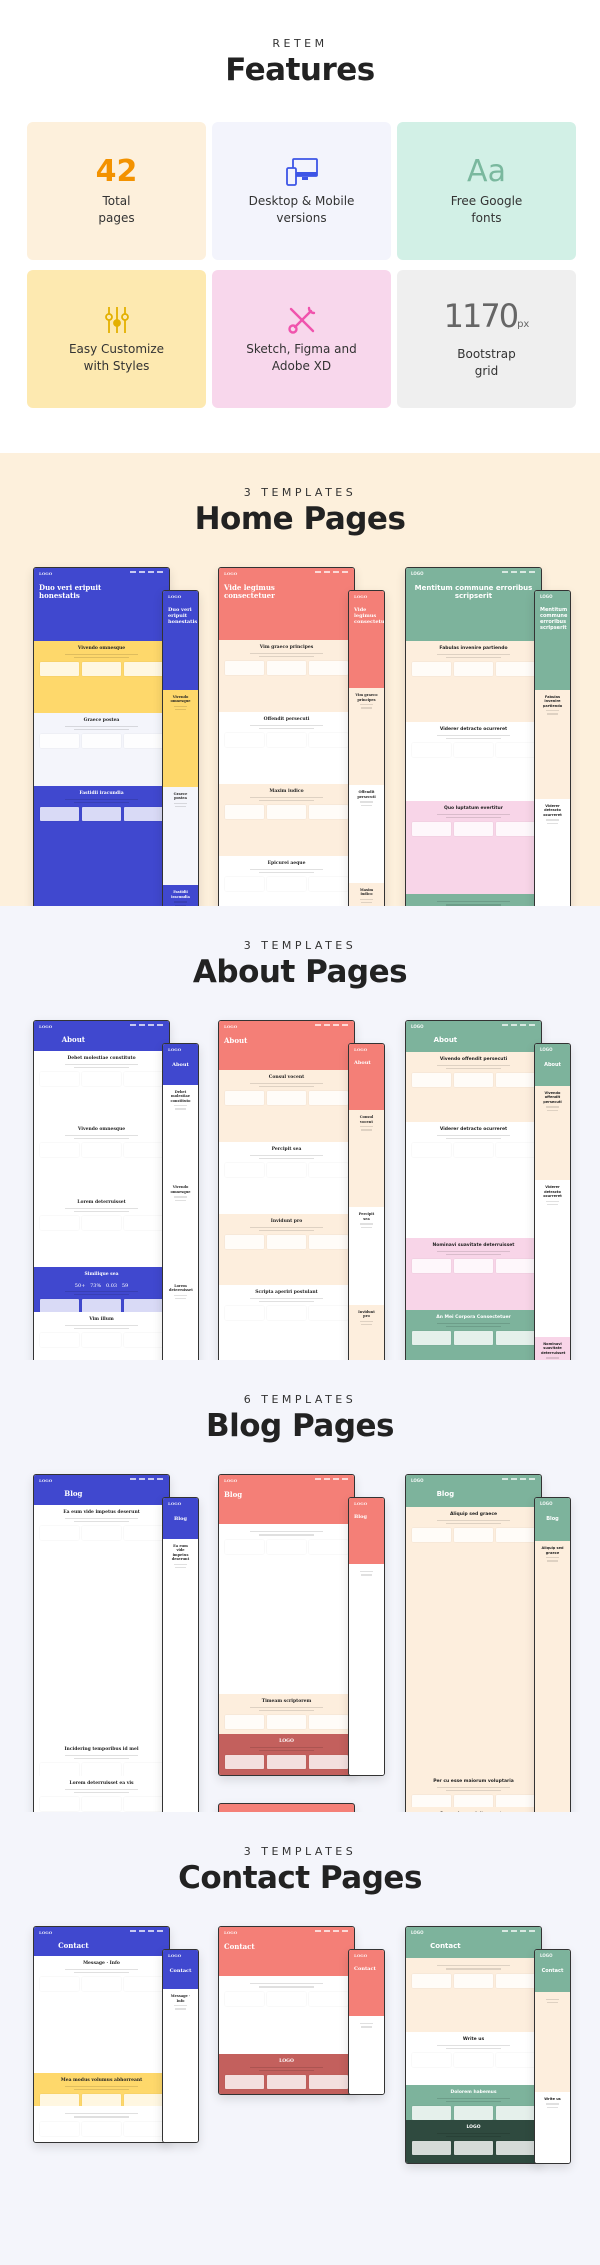  I want to click on mockup-block-heading: LOGO, so click(286, 2061).